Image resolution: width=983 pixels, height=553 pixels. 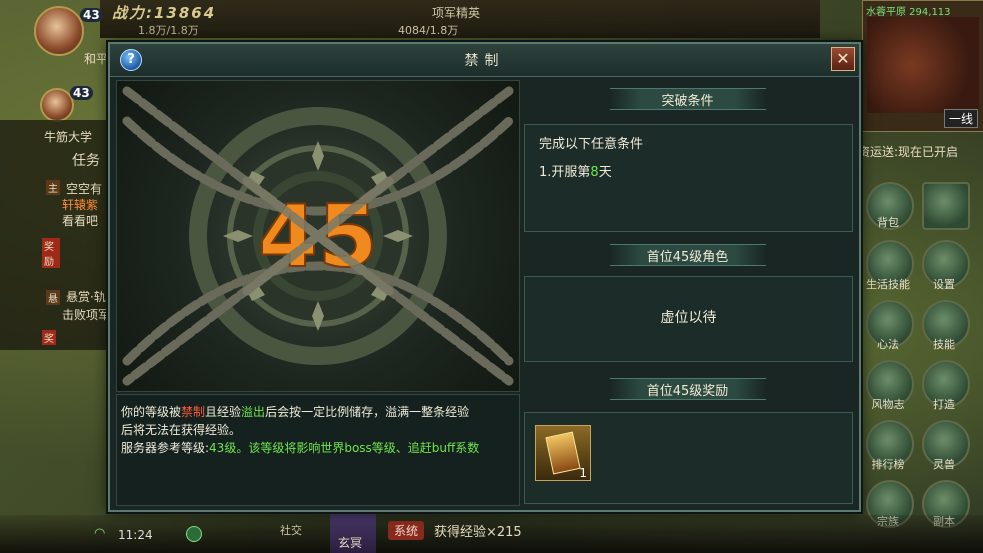 I want to click on conditions-box: 完成以下任意条件 1.开服第8天, so click(x=688, y=178).